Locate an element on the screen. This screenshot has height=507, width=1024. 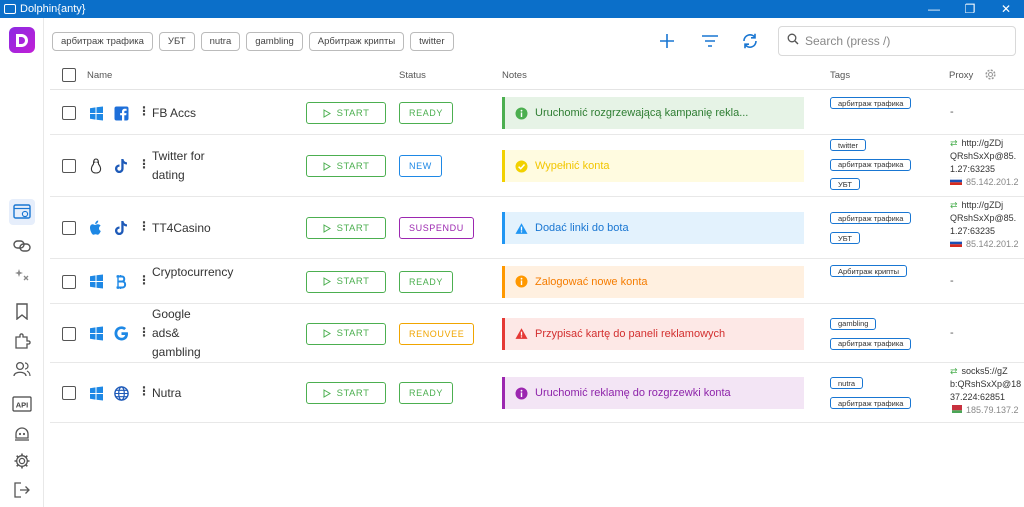
settings-gear-icon is located at coordinates (22, 461).